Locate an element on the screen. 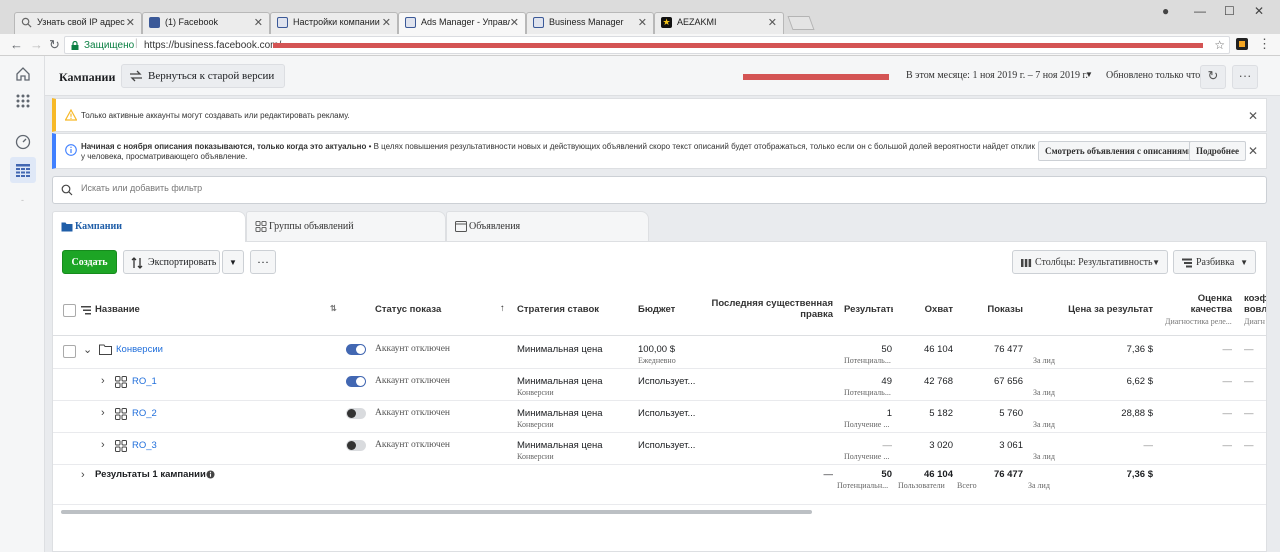 Image resolution: width=1280 pixels, height=552 pixels. extension-icon is located at coordinates (1242, 44).